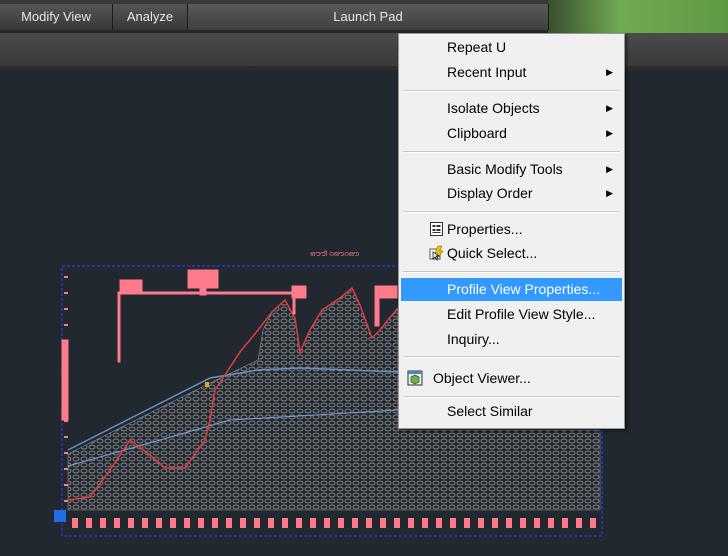  Describe the element at coordinates (150, 17) in the screenshot. I see `tab-analyze: Analyze` at that location.